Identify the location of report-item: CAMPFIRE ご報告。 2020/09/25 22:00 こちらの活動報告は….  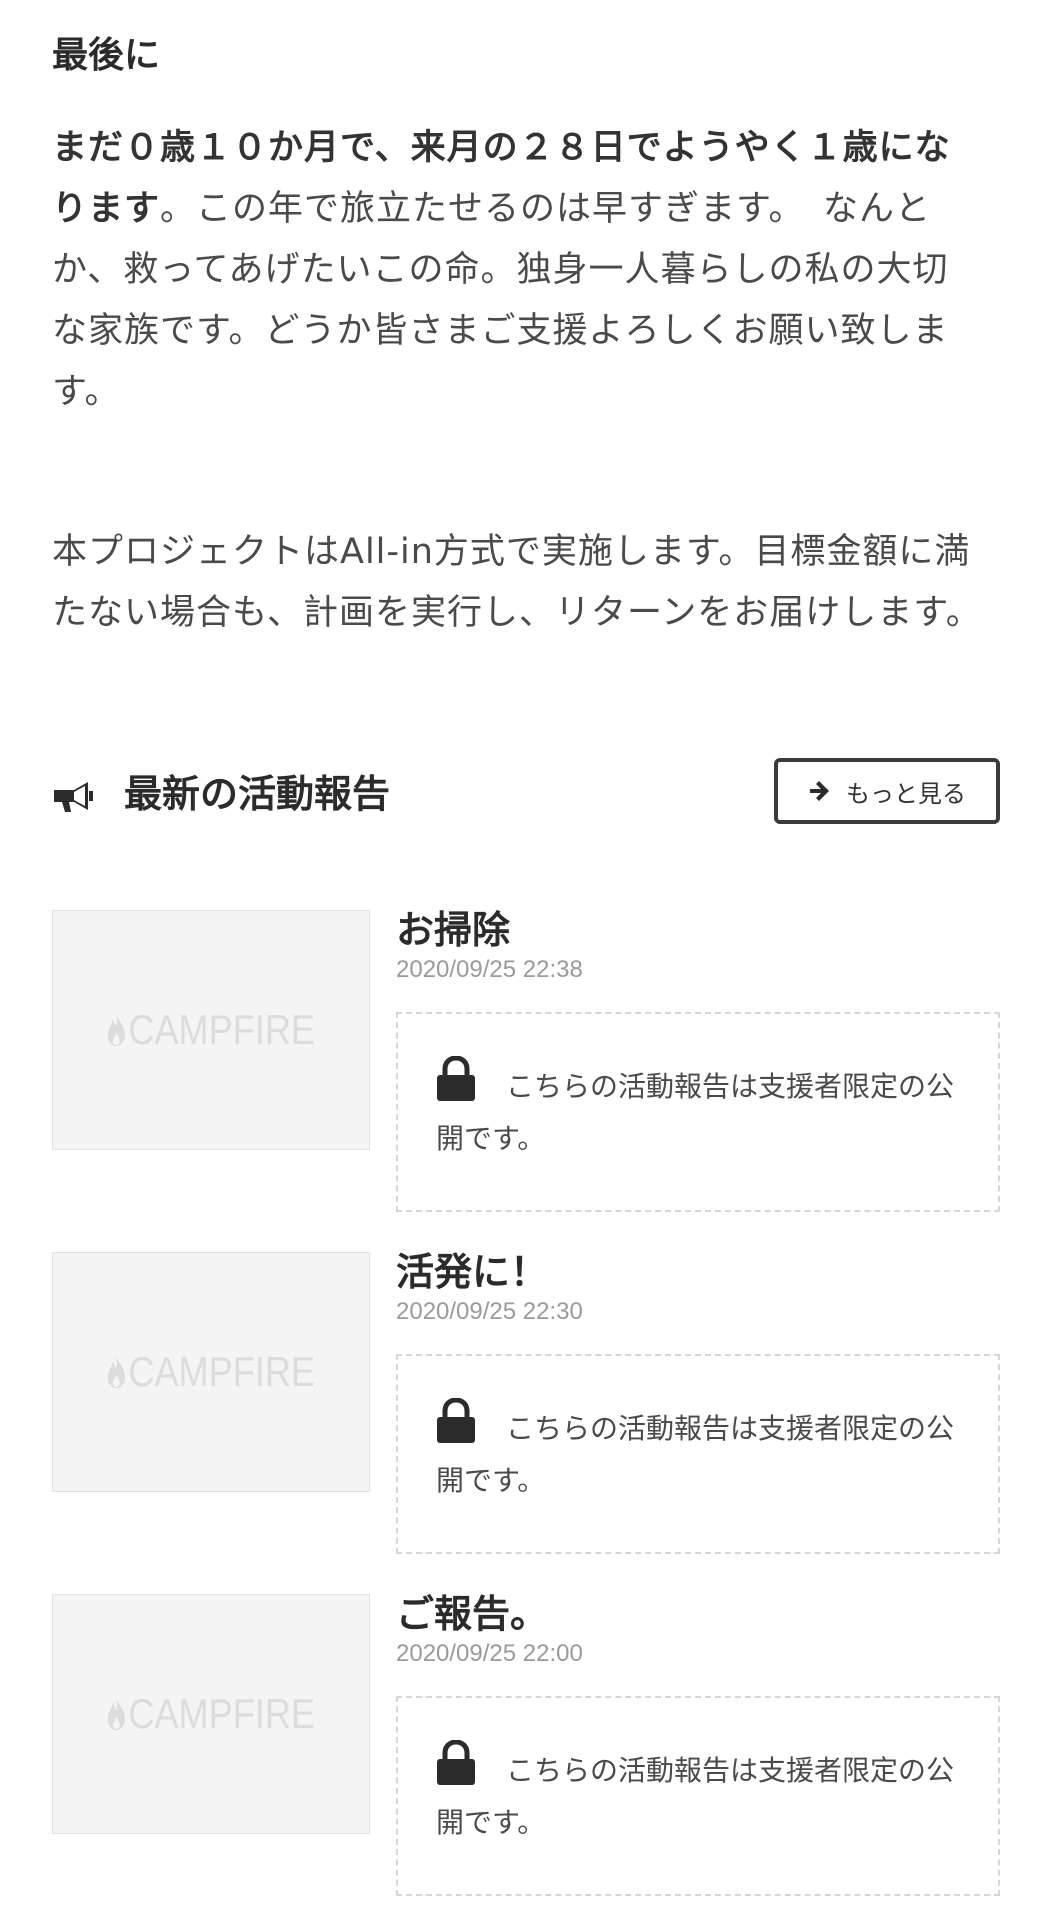
(526, 1744).